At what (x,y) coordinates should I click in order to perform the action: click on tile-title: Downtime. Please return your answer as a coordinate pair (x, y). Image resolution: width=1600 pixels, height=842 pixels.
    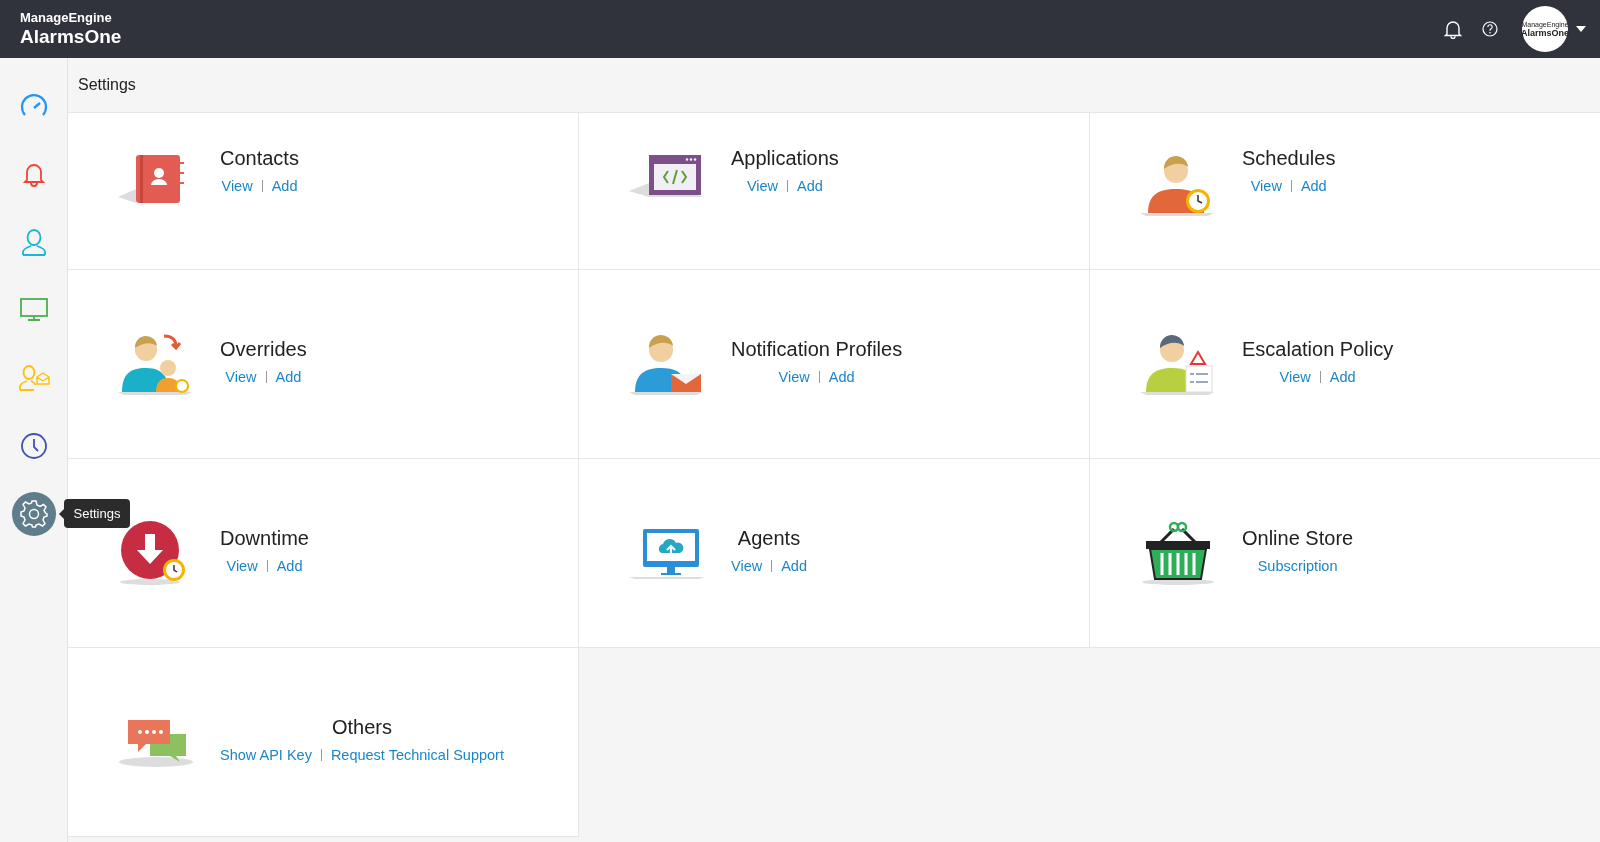
    Looking at the image, I should click on (264, 538).